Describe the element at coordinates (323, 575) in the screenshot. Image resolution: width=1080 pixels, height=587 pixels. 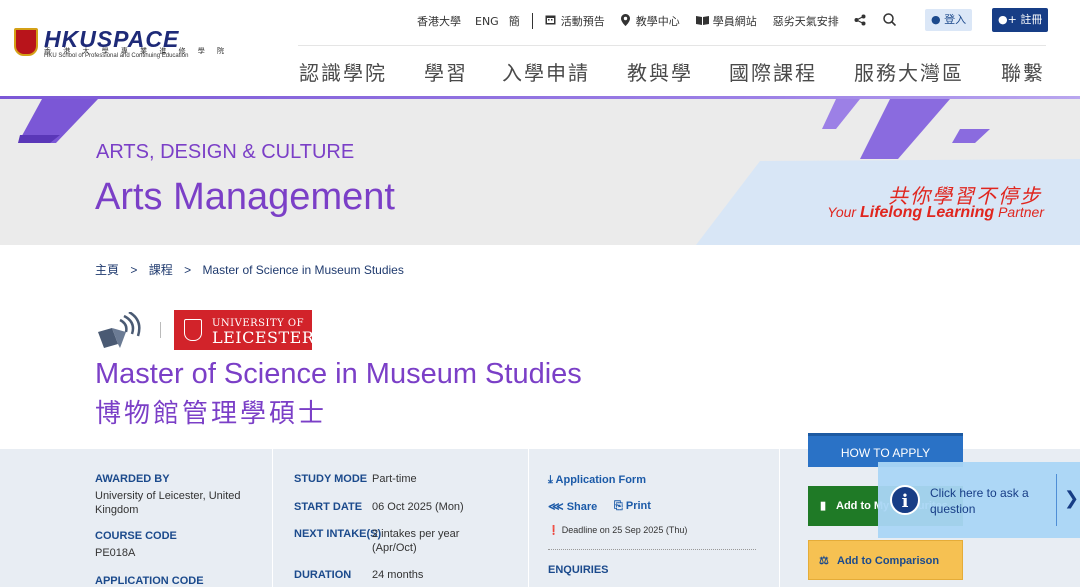
I see `duration-label: DURATION` at that location.